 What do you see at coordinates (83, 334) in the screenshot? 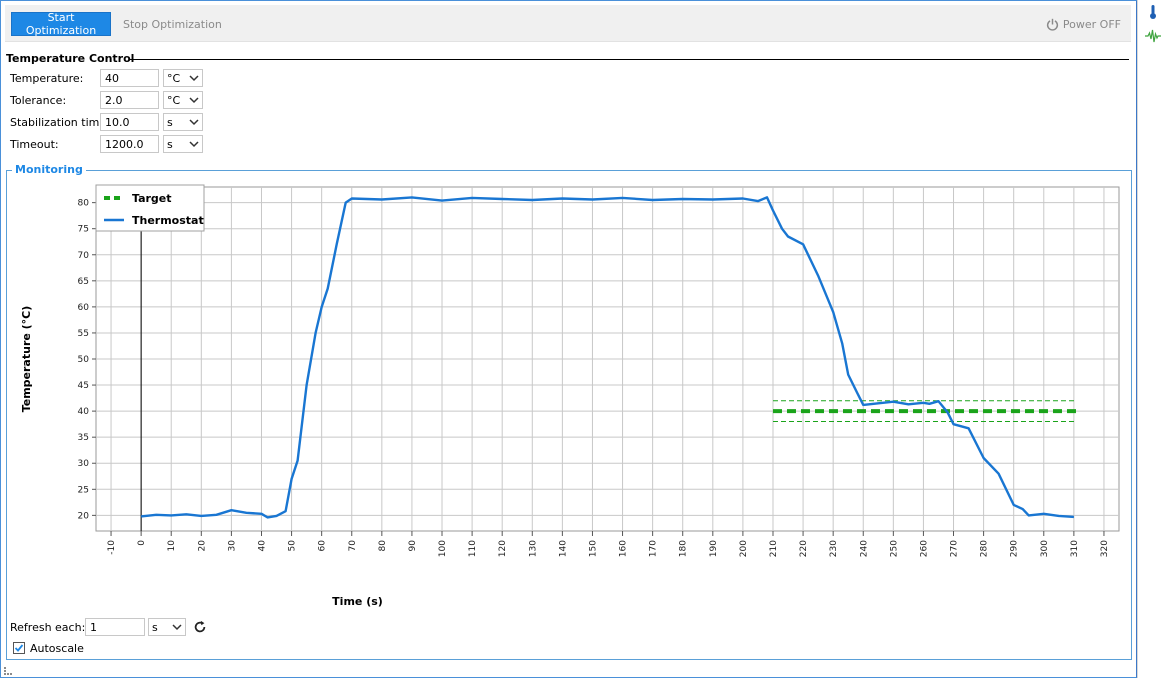
I see `y-tick-label: 55` at bounding box center [83, 334].